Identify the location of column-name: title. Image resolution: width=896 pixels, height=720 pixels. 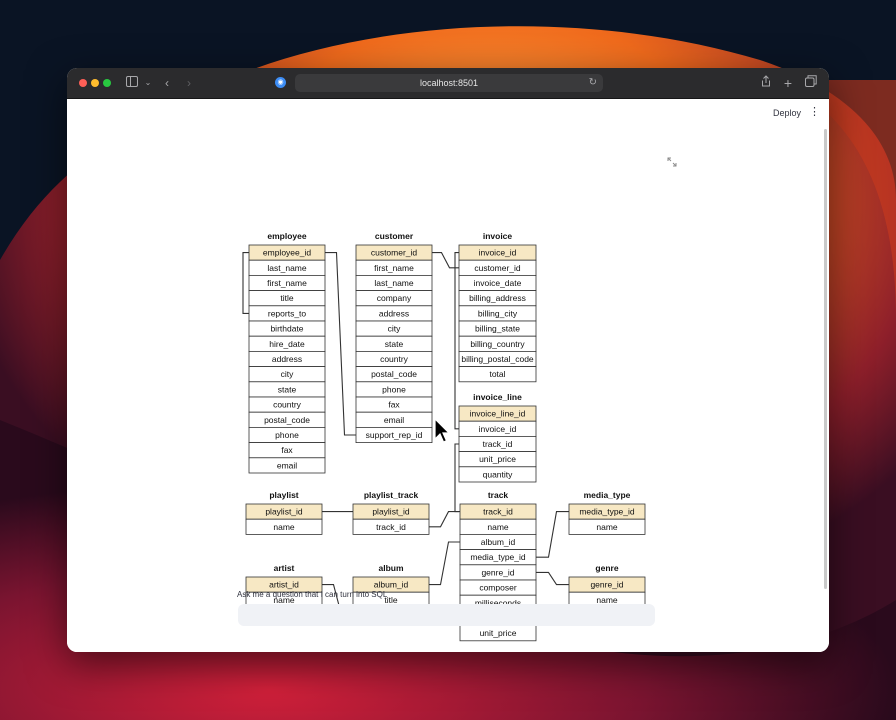
(287, 298).